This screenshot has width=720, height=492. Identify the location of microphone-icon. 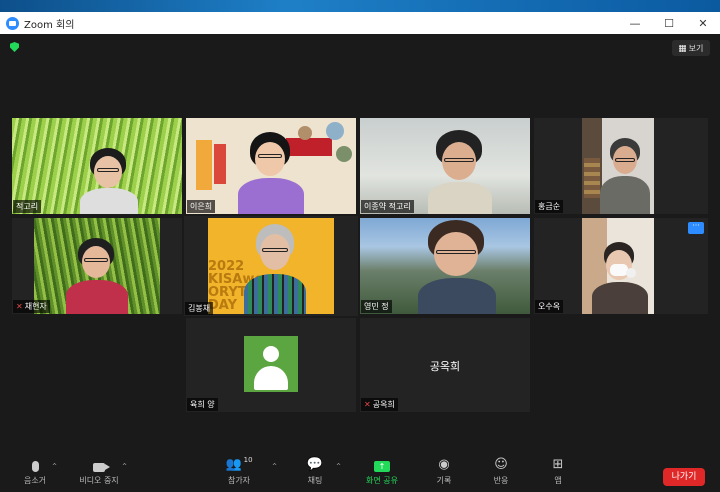
(35, 466).